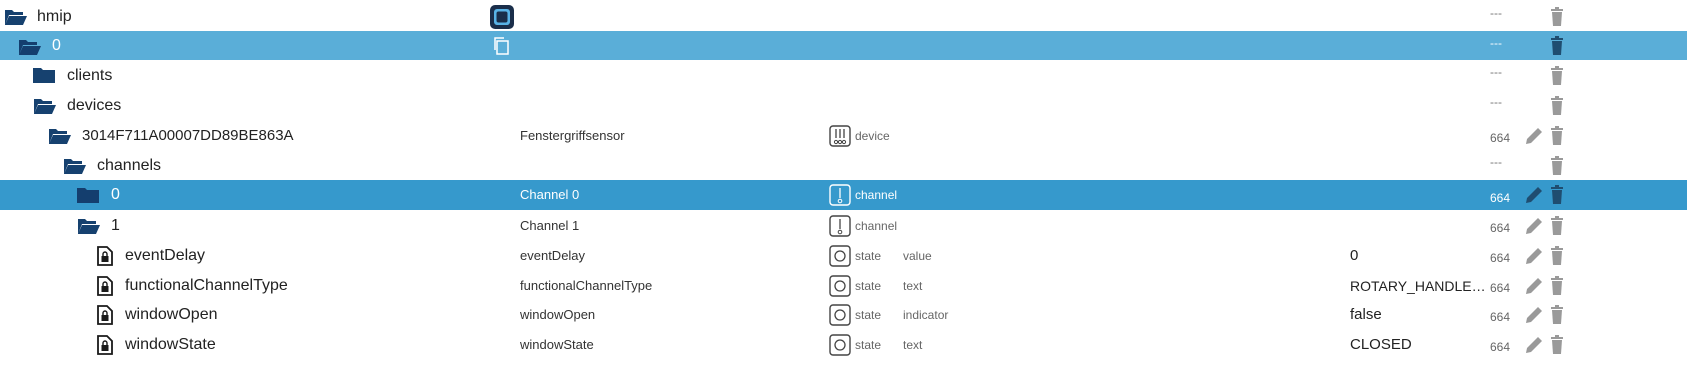 Image resolution: width=1687 pixels, height=385 pixels. Describe the element at coordinates (170, 344) in the screenshot. I see `tree-label: windowState` at that location.